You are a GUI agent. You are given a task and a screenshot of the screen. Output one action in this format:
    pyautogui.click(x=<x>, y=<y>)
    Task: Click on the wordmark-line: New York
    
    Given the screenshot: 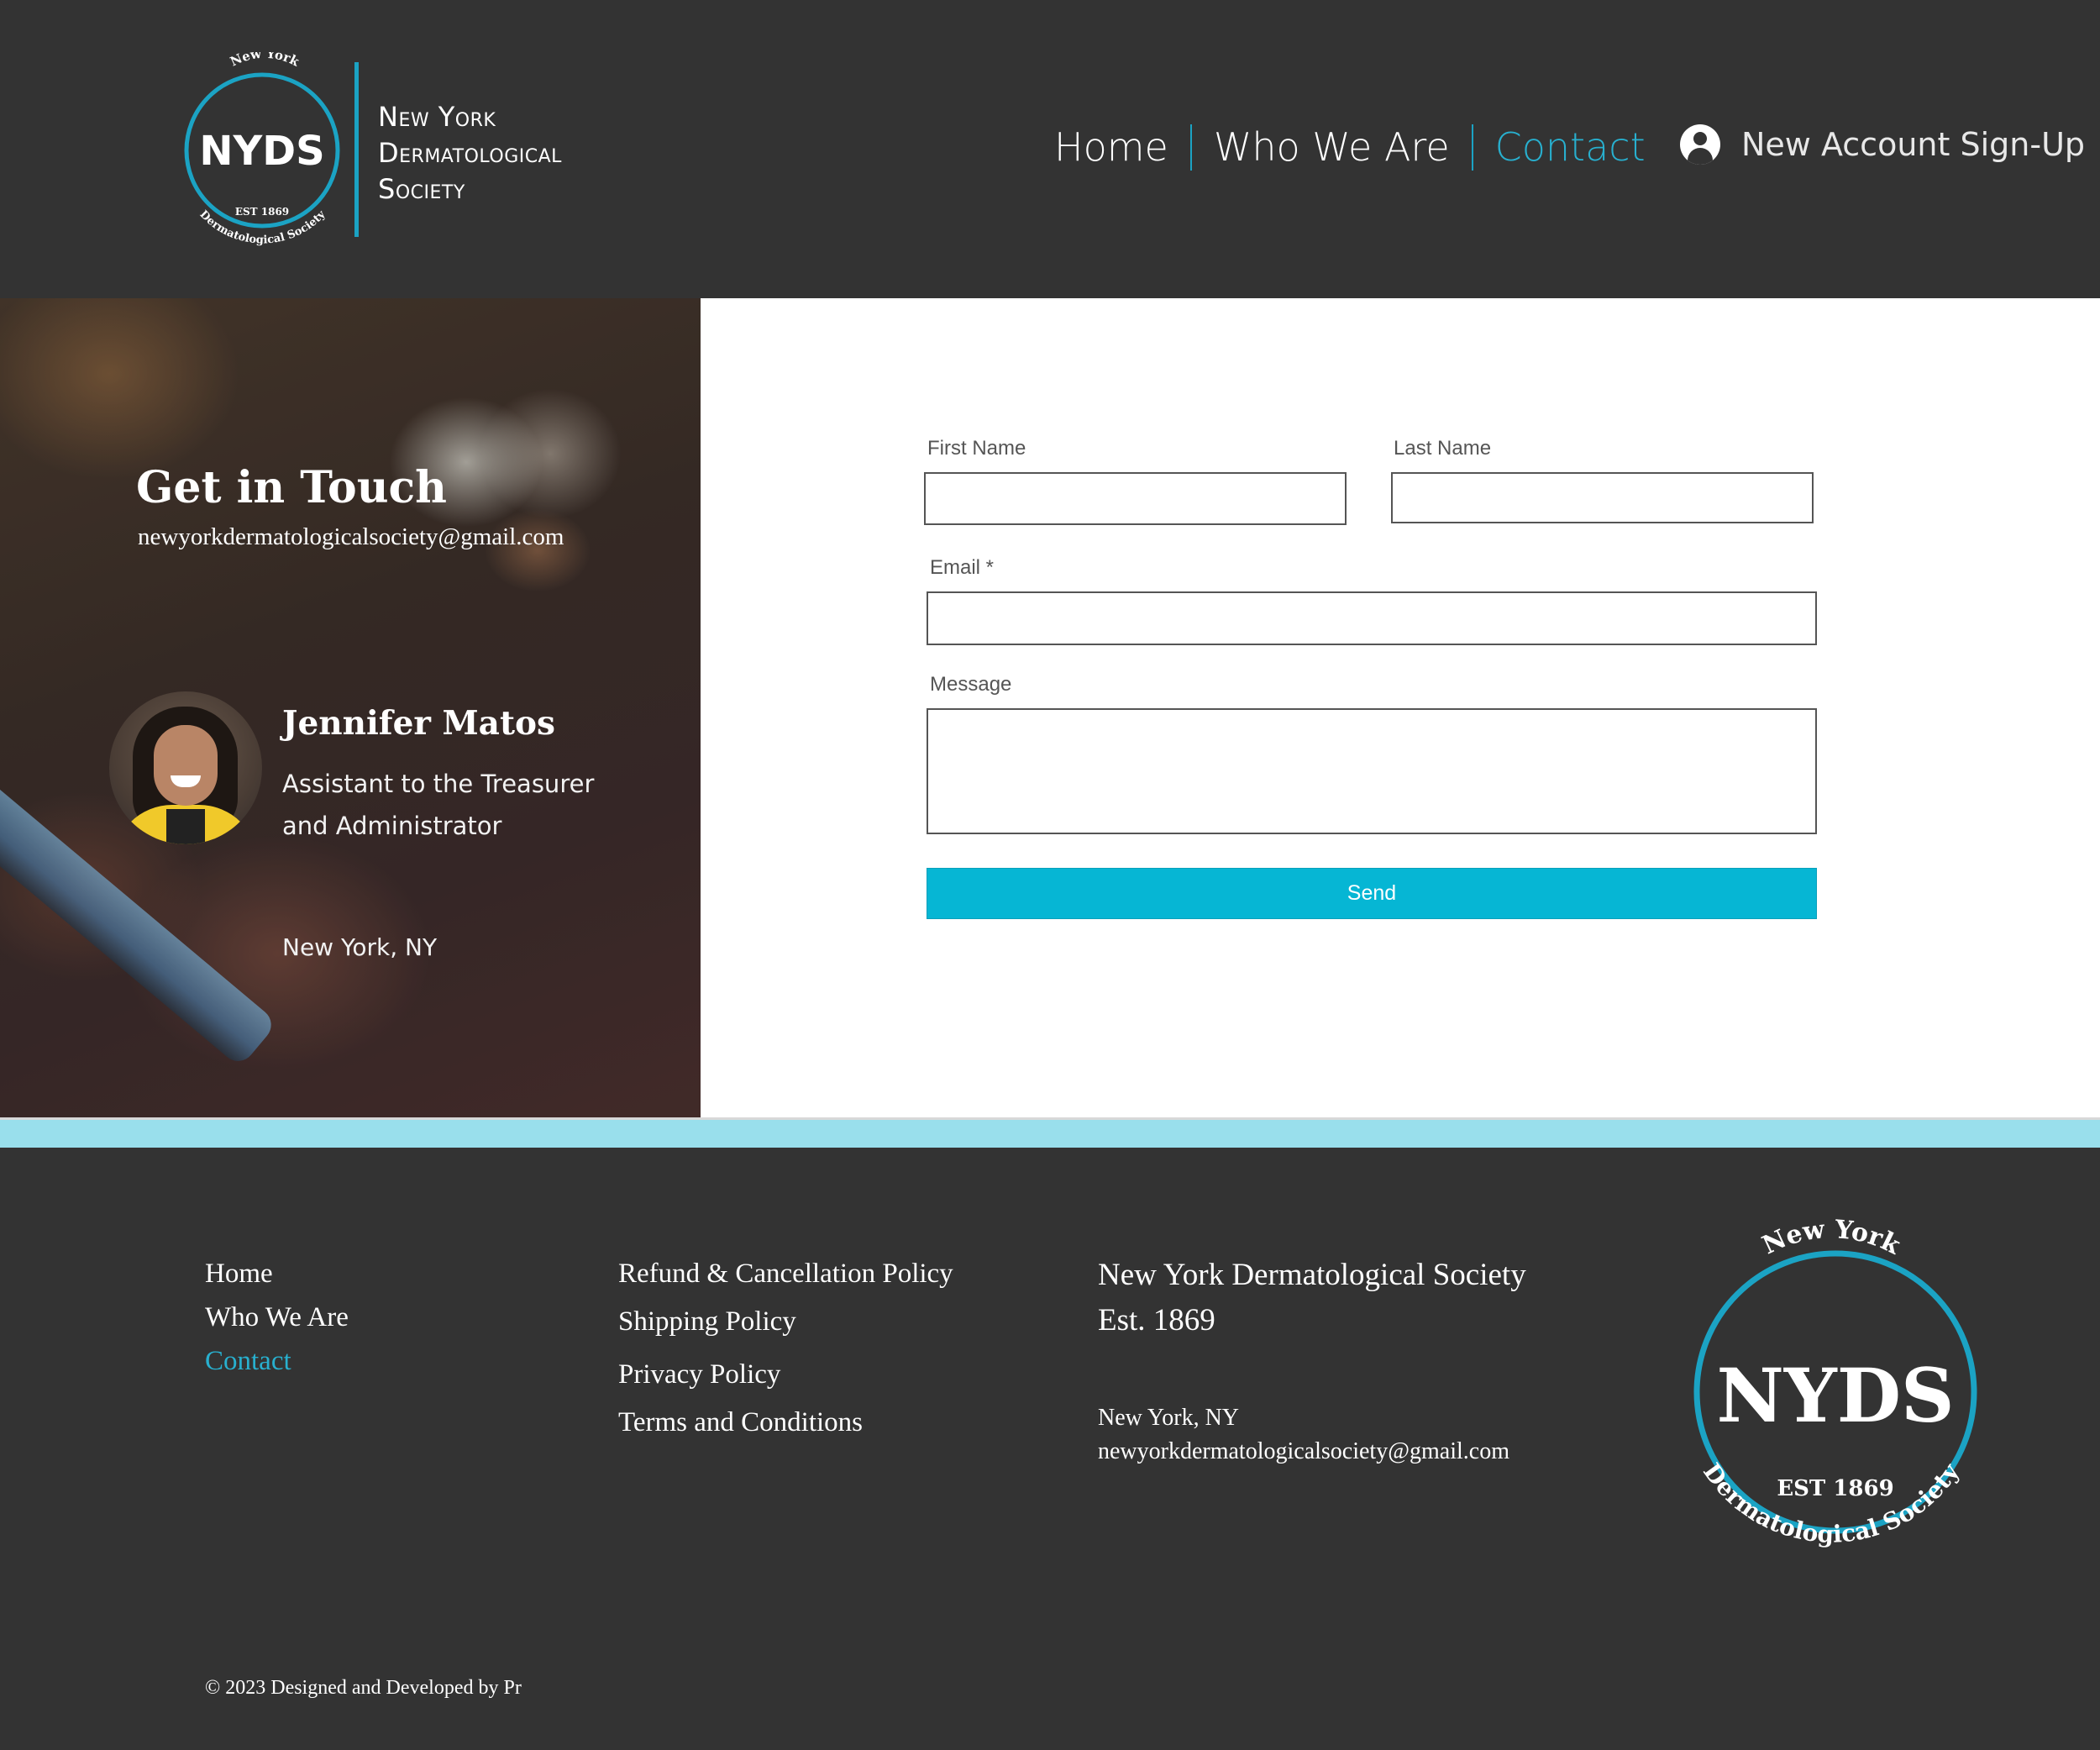 What is the action you would take?
    pyautogui.click(x=437, y=117)
    